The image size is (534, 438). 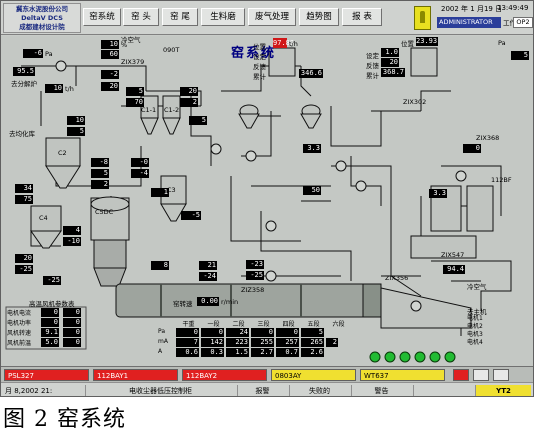 What do you see at coordinates (237, 332) in the screenshot?
I see `kiln-table-cell: 24` at bounding box center [237, 332].